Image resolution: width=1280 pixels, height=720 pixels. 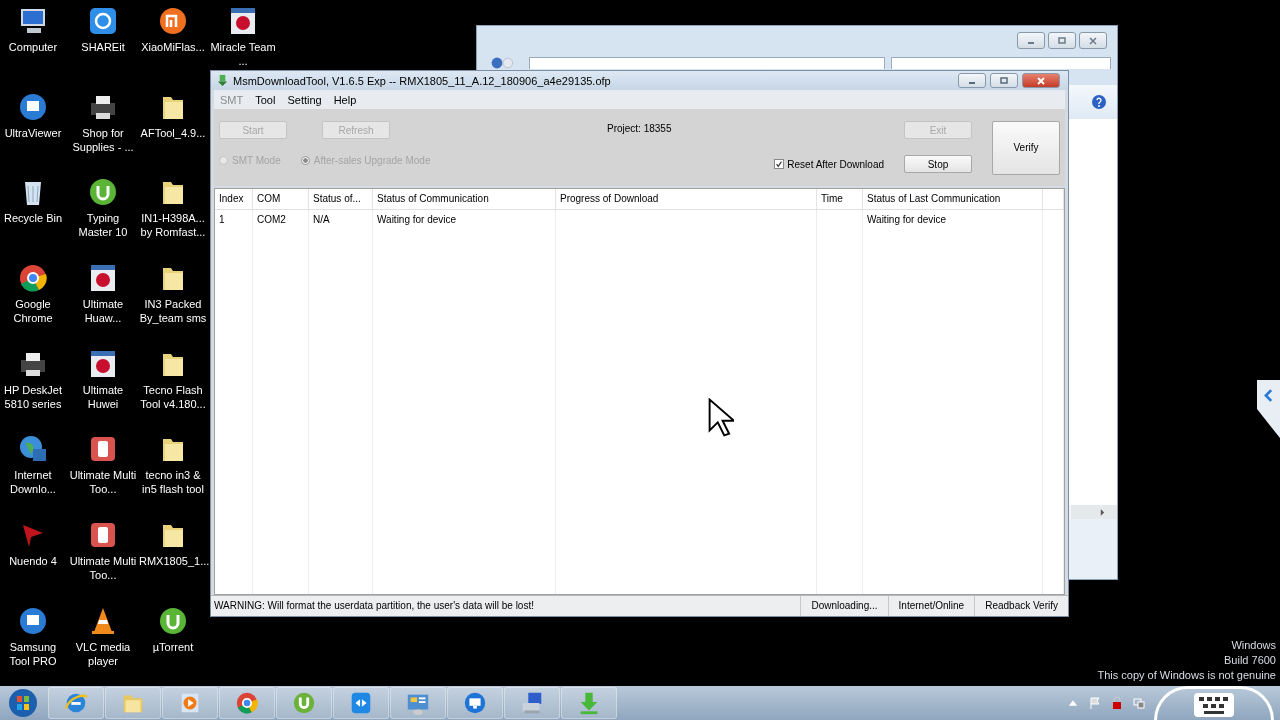 I want to click on network-icon, so click(x=1139, y=703).